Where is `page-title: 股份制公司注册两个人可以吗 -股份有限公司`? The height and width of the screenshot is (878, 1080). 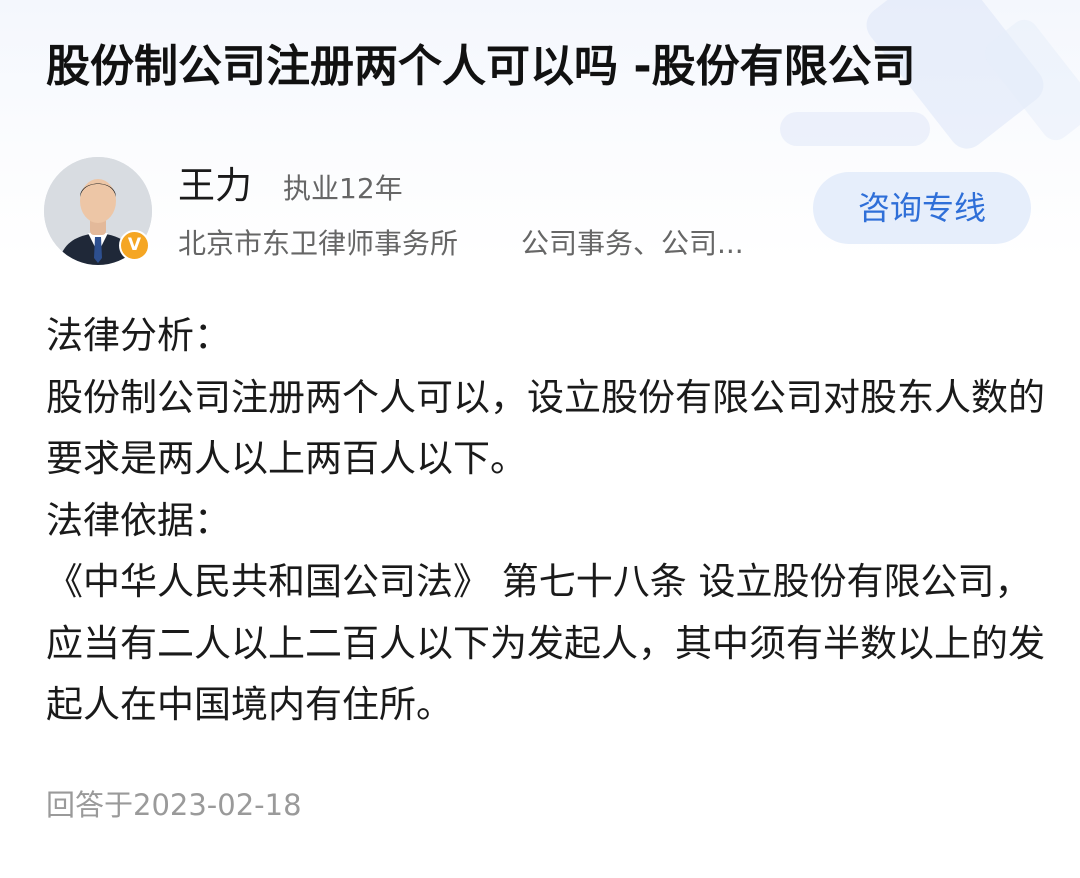
page-title: 股份制公司注册两个人可以吗 -股份有限公司 is located at coordinates (481, 66).